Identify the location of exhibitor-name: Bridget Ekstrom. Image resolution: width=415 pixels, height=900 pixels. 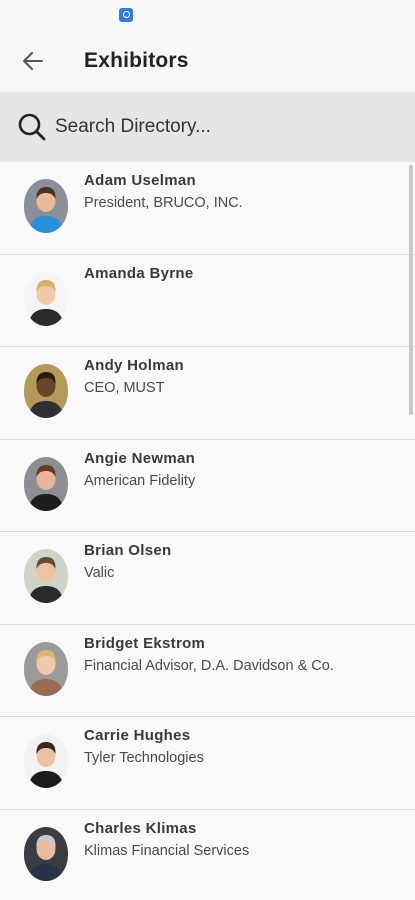
(145, 643).